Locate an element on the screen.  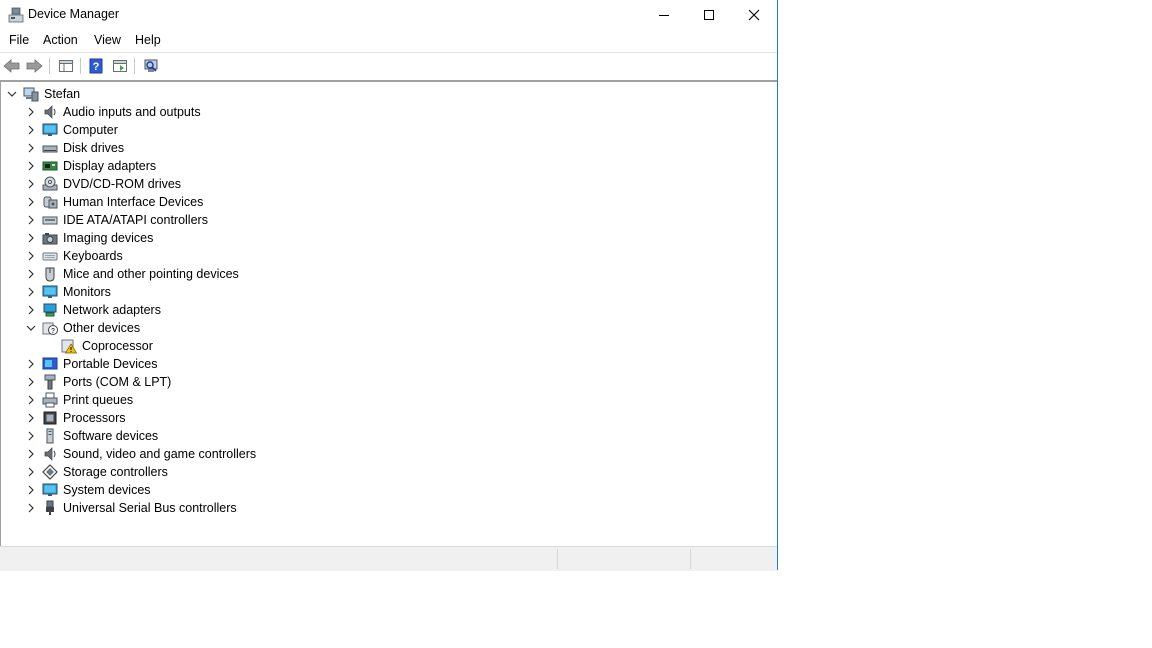
tree-node-label: Human Interface Devices is located at coordinates (133, 202).